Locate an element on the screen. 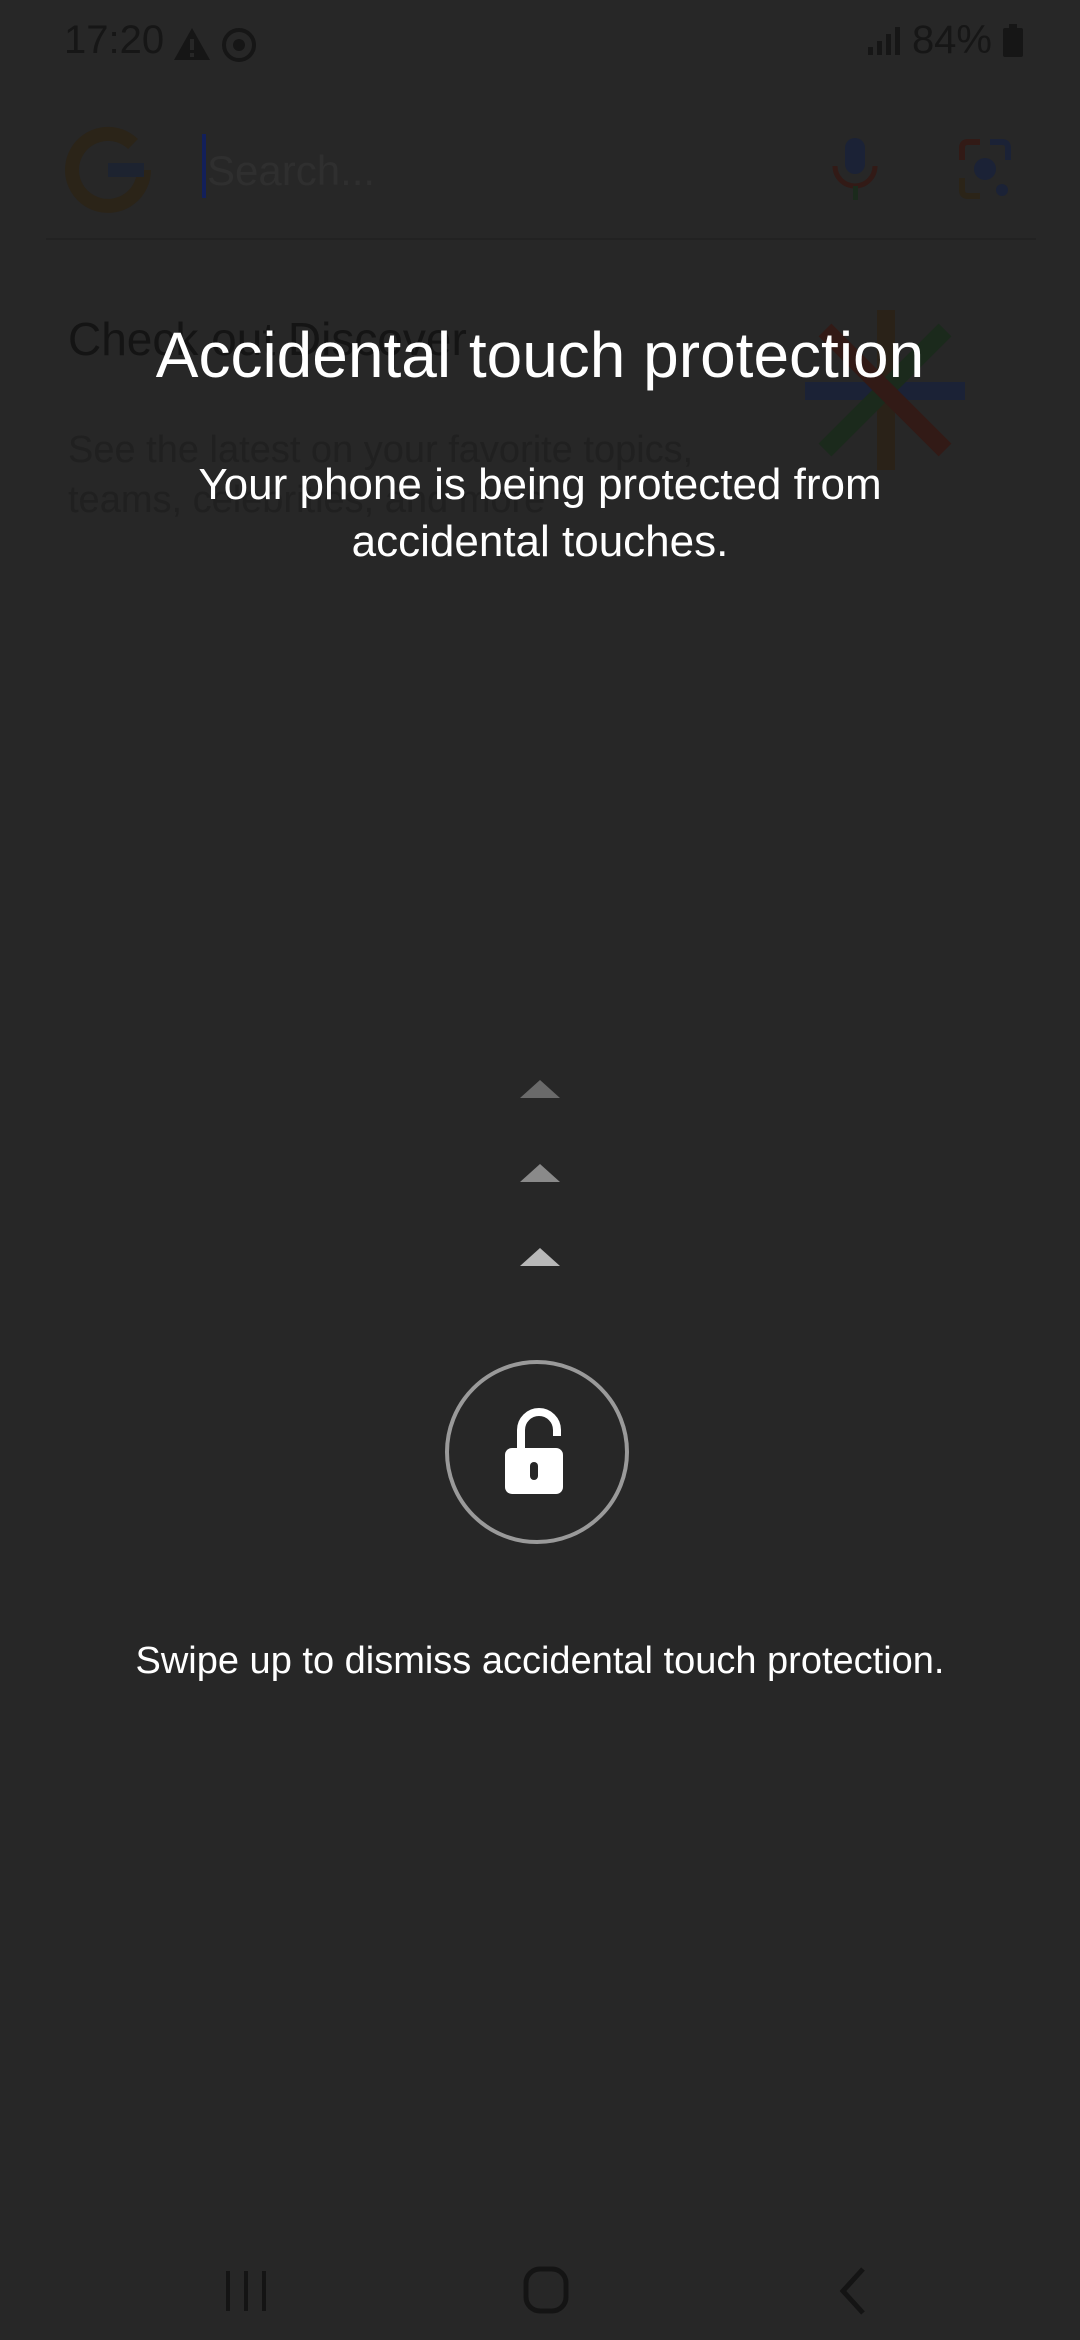 The height and width of the screenshot is (2340, 1080). mic-icon is located at coordinates (855, 170).